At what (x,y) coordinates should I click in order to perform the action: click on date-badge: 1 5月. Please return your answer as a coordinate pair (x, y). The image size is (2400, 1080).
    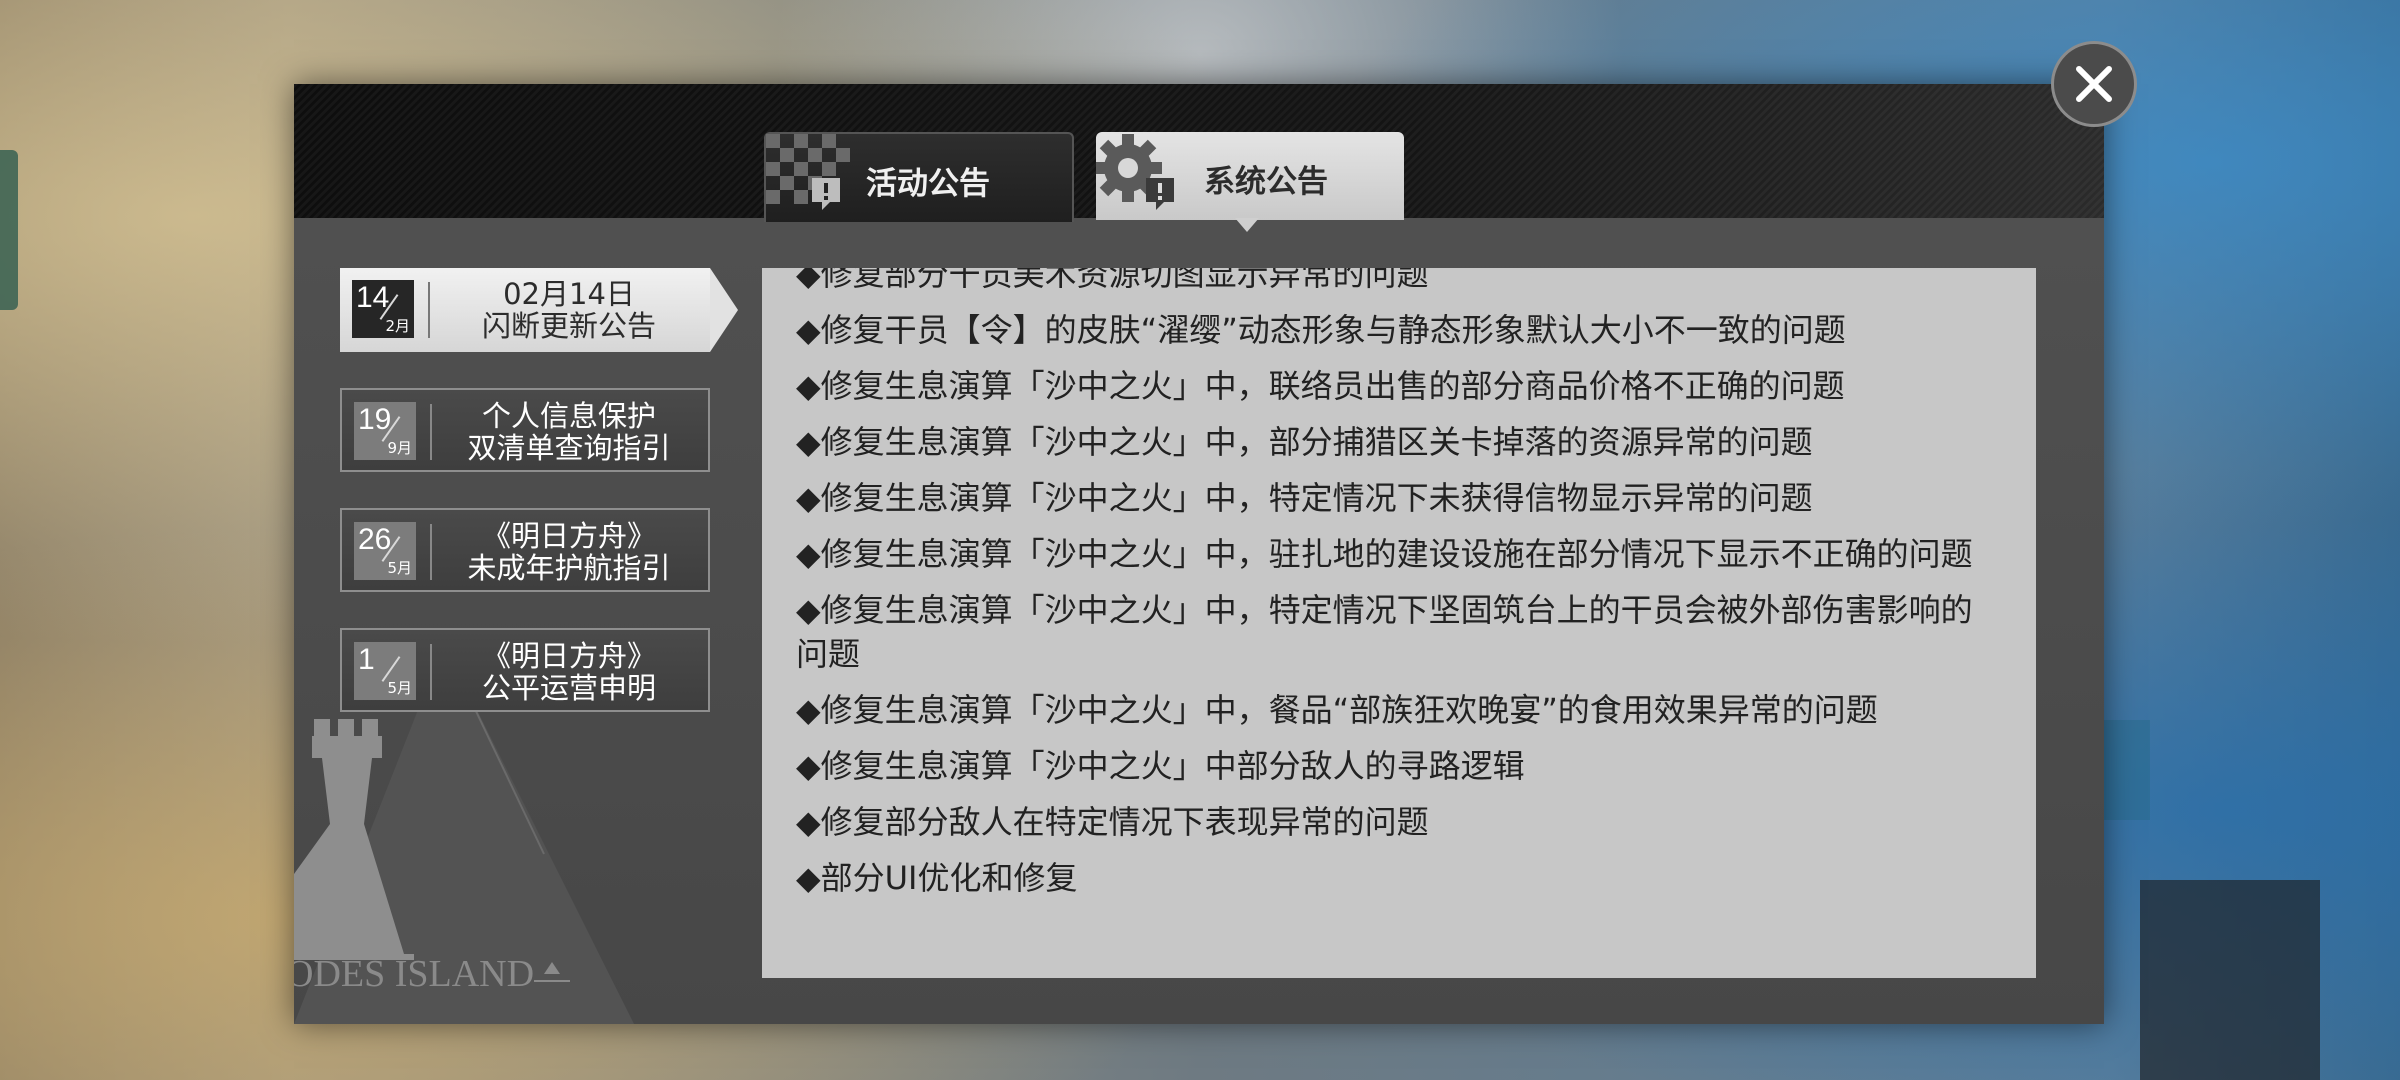
    Looking at the image, I should click on (385, 671).